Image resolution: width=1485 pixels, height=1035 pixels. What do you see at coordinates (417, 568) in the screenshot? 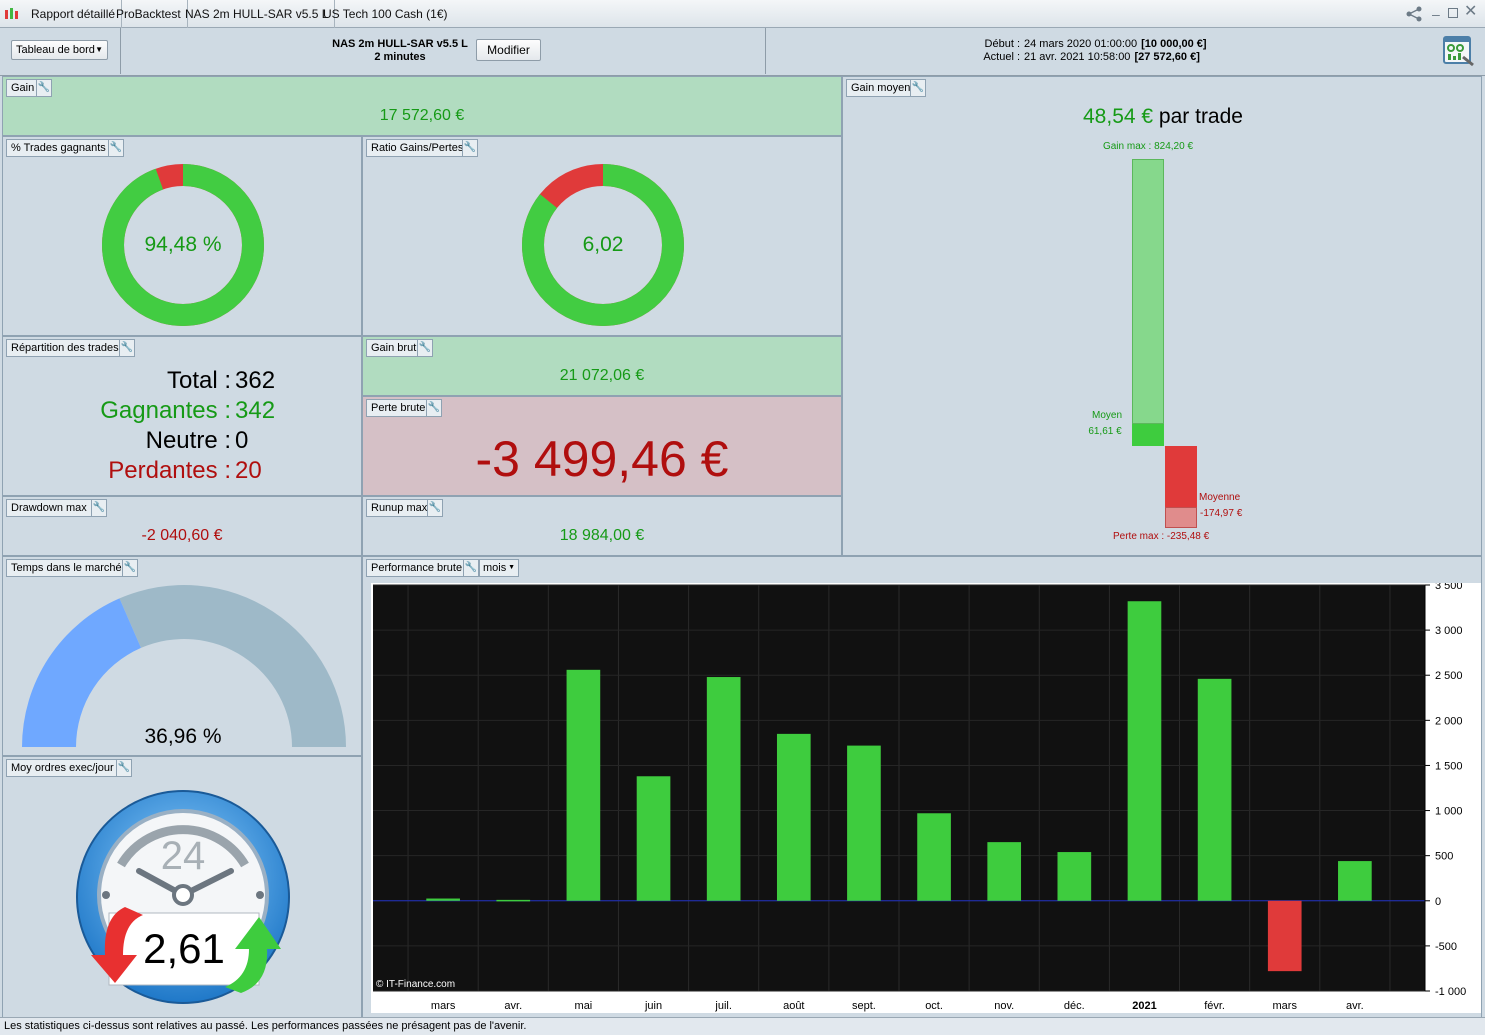
I see `panel-title: Performance brute` at bounding box center [417, 568].